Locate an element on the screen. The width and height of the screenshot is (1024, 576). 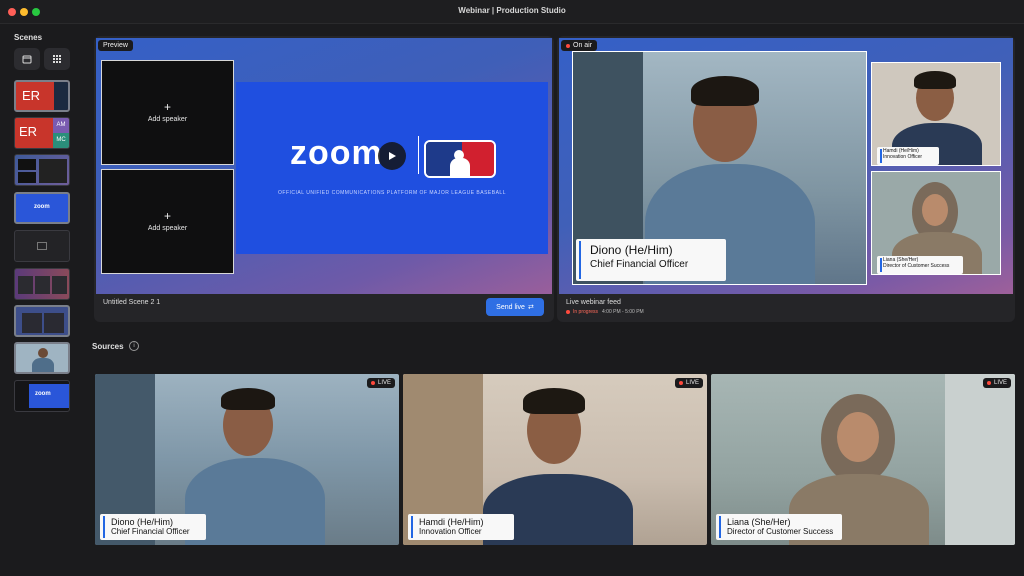
source-2-namecard: Hamdi (He/Him) Innovation Officer is located at coordinates (461, 527).